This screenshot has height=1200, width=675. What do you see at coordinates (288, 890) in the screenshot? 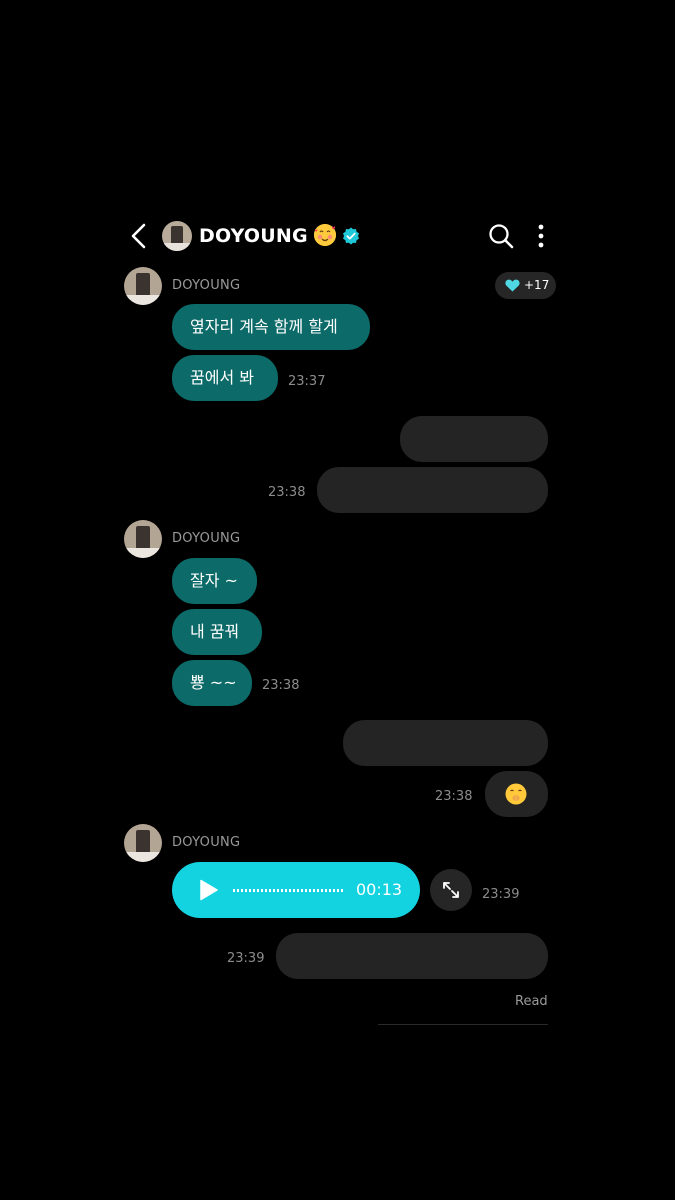
I see `audio-waveform` at bounding box center [288, 890].